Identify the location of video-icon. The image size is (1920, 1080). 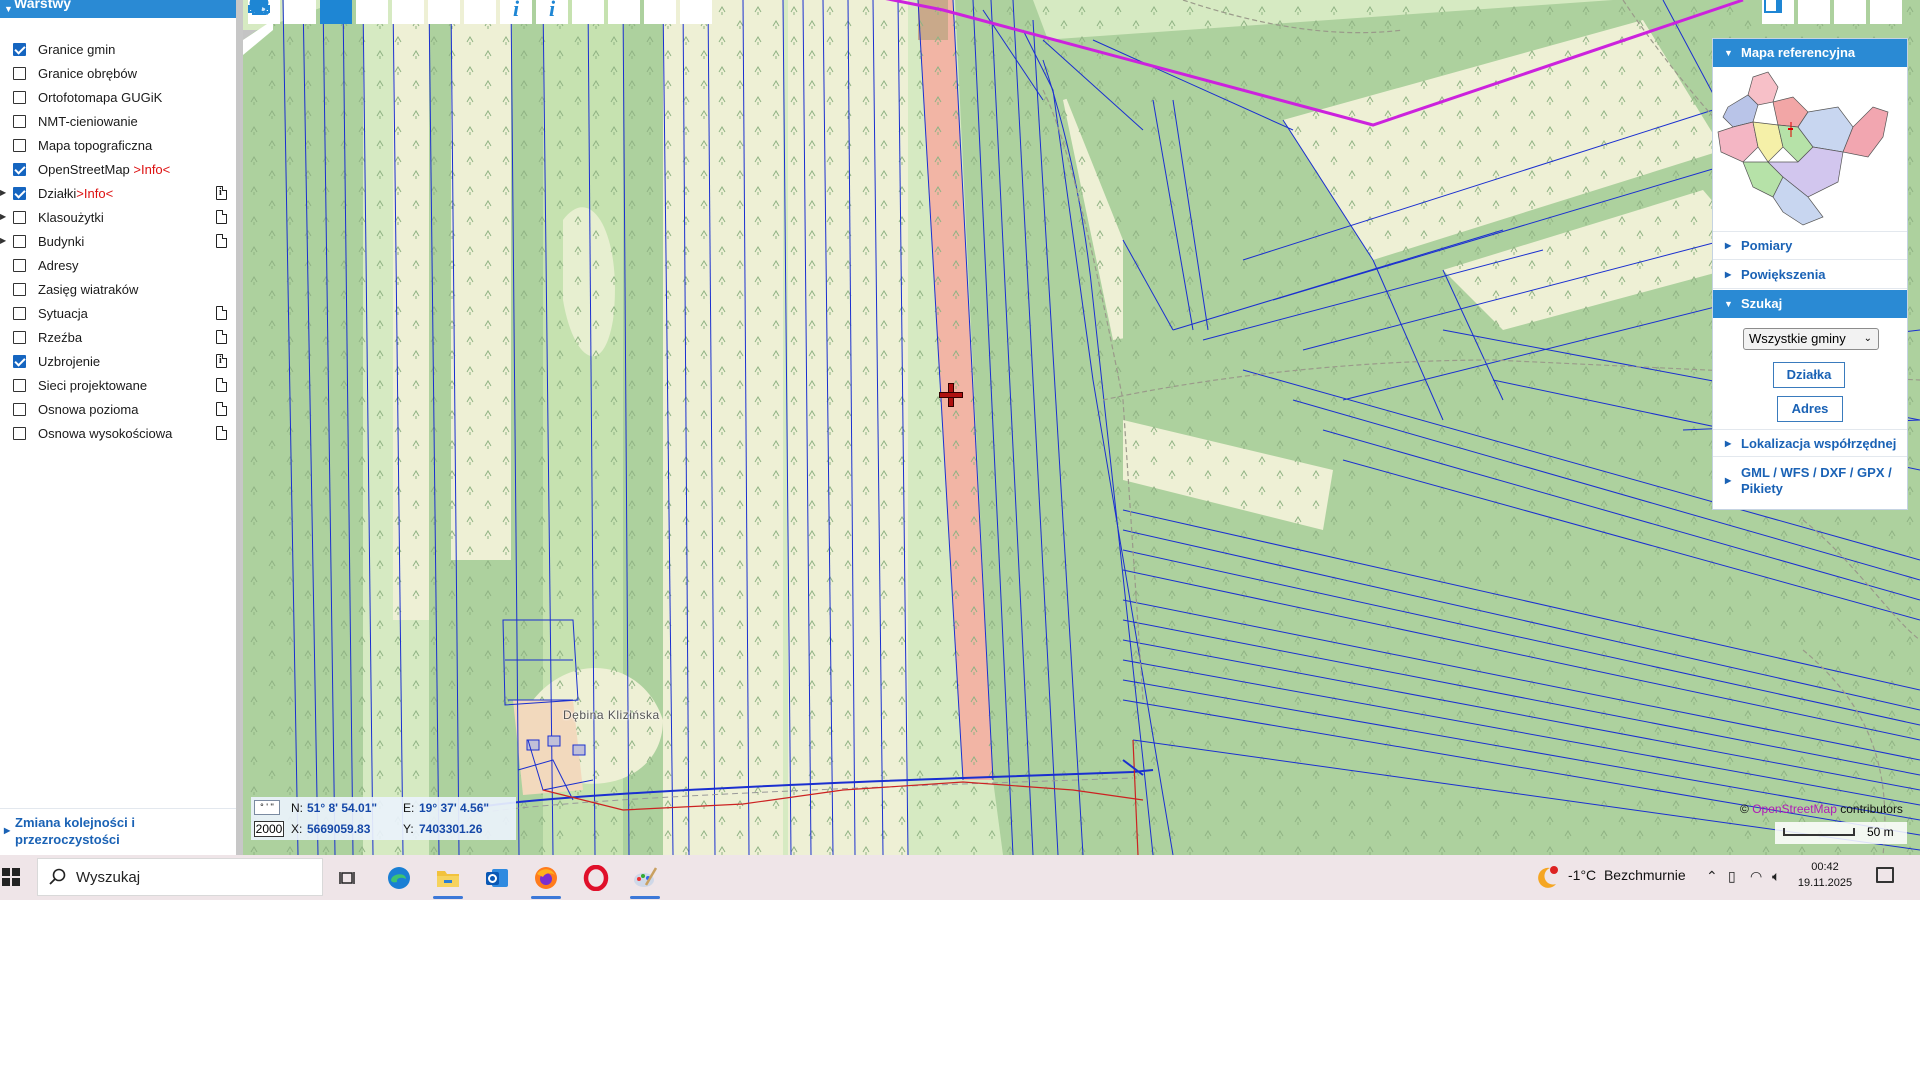
(481, 12).